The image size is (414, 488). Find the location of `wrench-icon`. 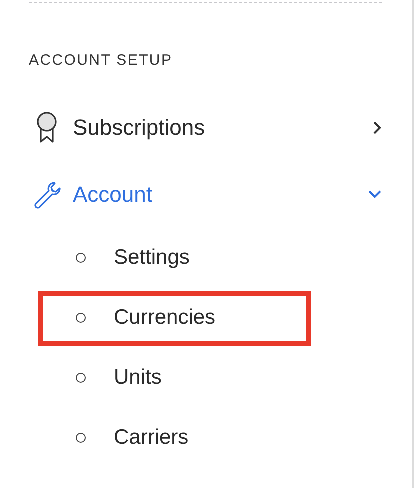

wrench-icon is located at coordinates (47, 195).